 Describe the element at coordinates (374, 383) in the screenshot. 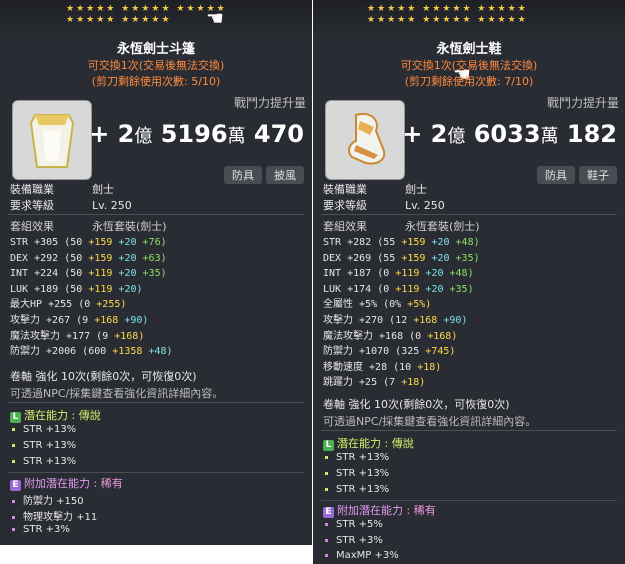

I see `stat-row: 跳躍力 +25 (7 +18)` at that location.